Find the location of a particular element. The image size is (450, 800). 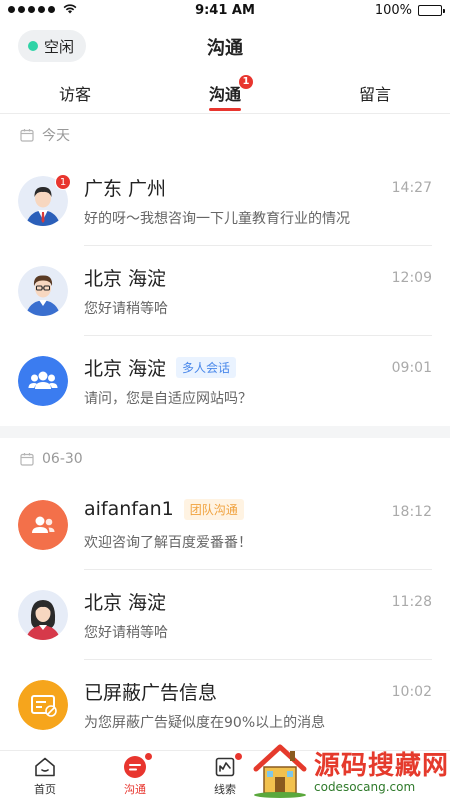

date-header: 今天 is located at coordinates (225, 135).